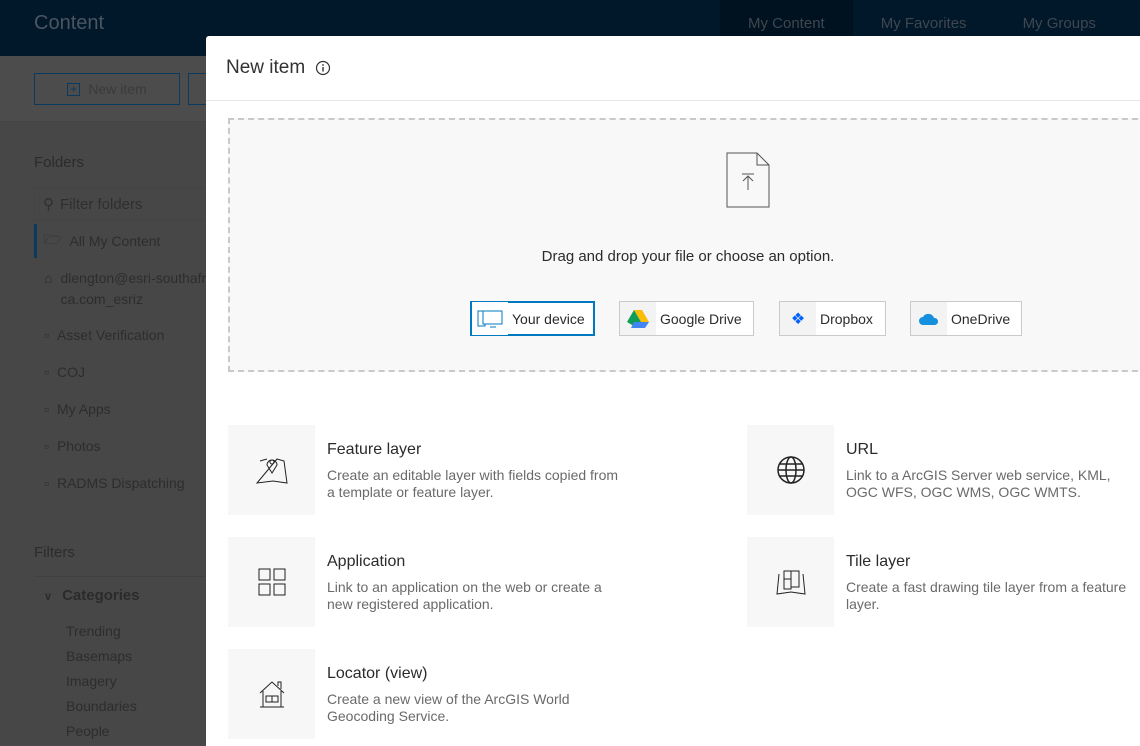 Image resolution: width=1140 pixels, height=746 pixels. I want to click on monitor-icon, so click(490, 318).